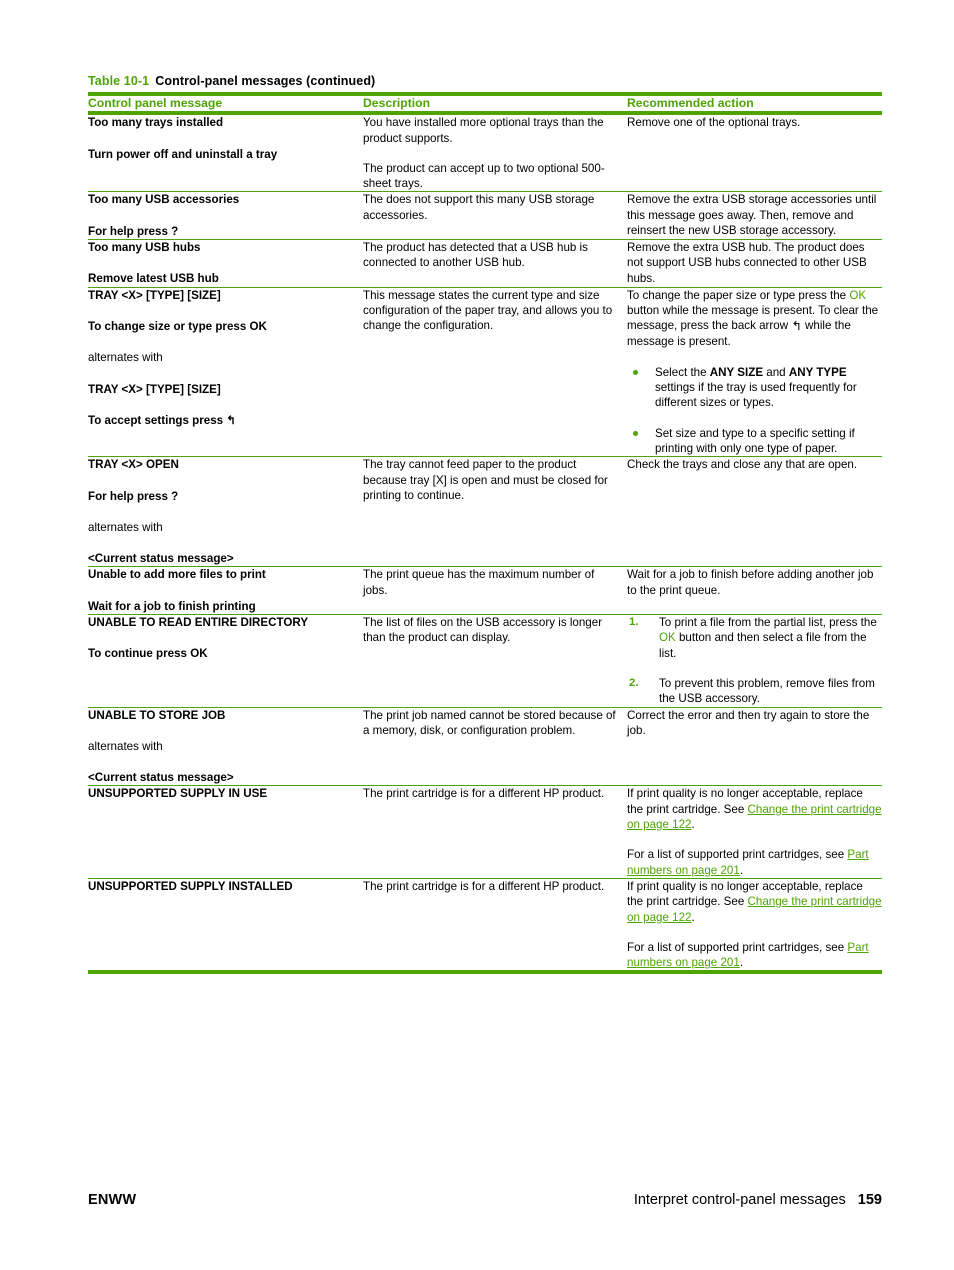  Describe the element at coordinates (156, 123) in the screenshot. I see `message-line: Too many trays installed` at that location.